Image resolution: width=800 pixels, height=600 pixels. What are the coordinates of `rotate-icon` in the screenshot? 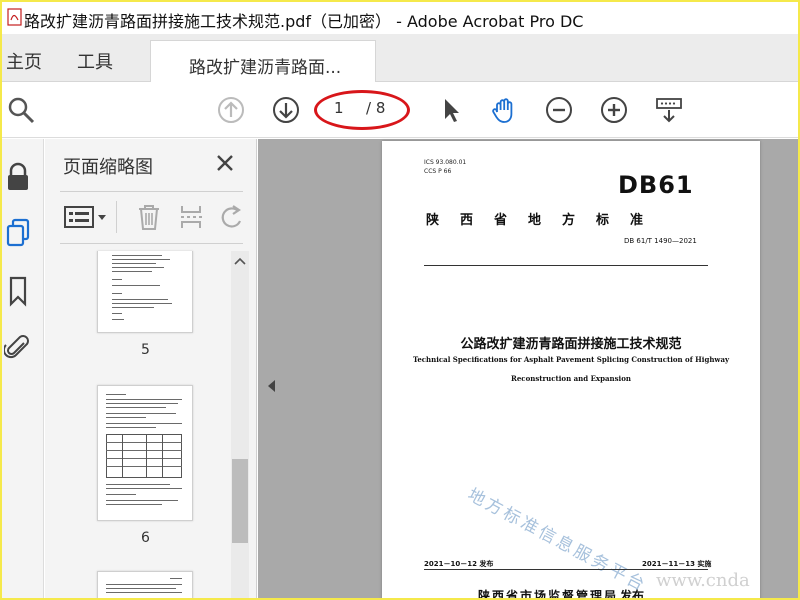 It's located at (233, 217).